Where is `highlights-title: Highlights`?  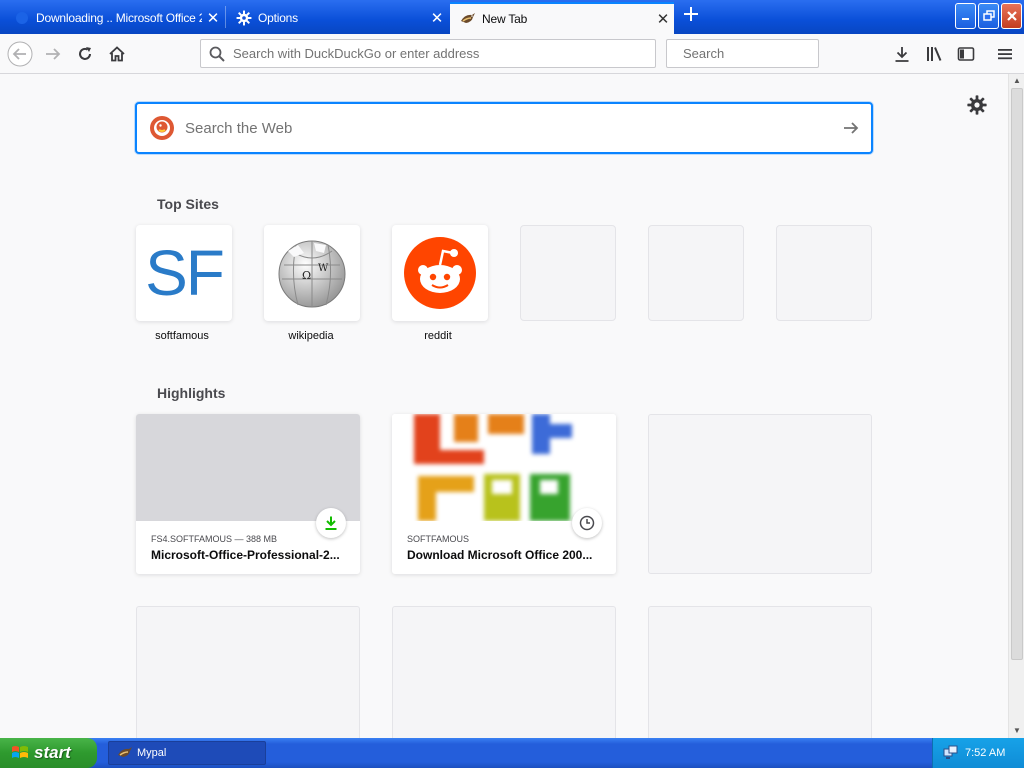
highlights-title: Highlights is located at coordinates (191, 393).